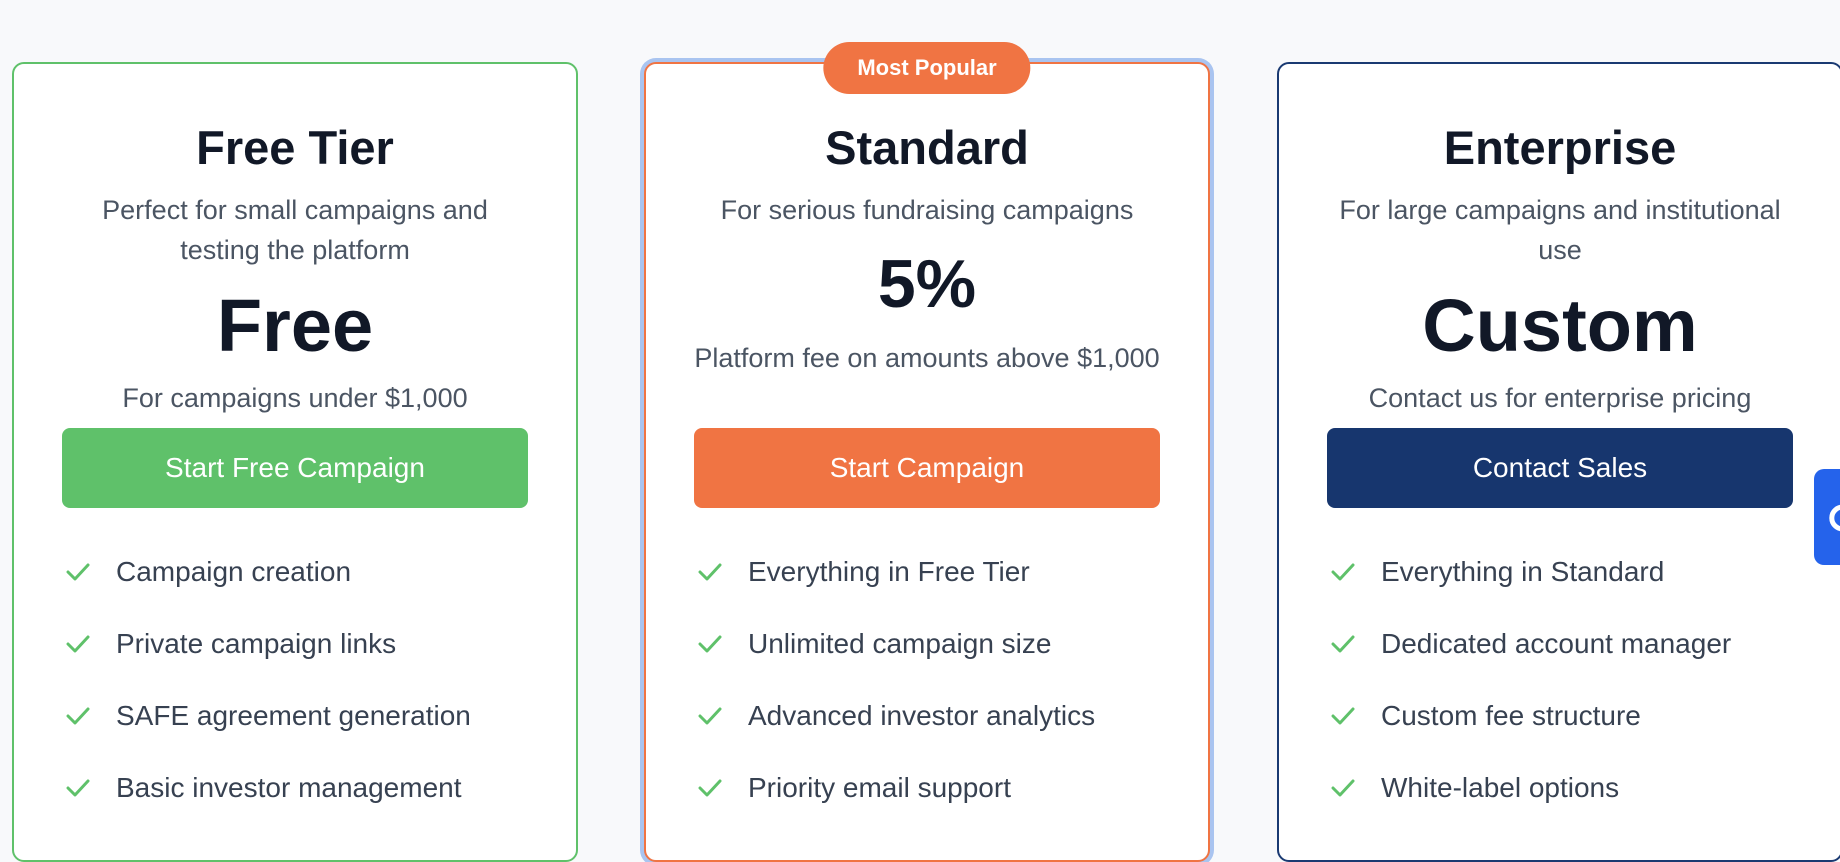 The width and height of the screenshot is (1840, 862). I want to click on feature-item: Custom fee structure, so click(1574, 734).